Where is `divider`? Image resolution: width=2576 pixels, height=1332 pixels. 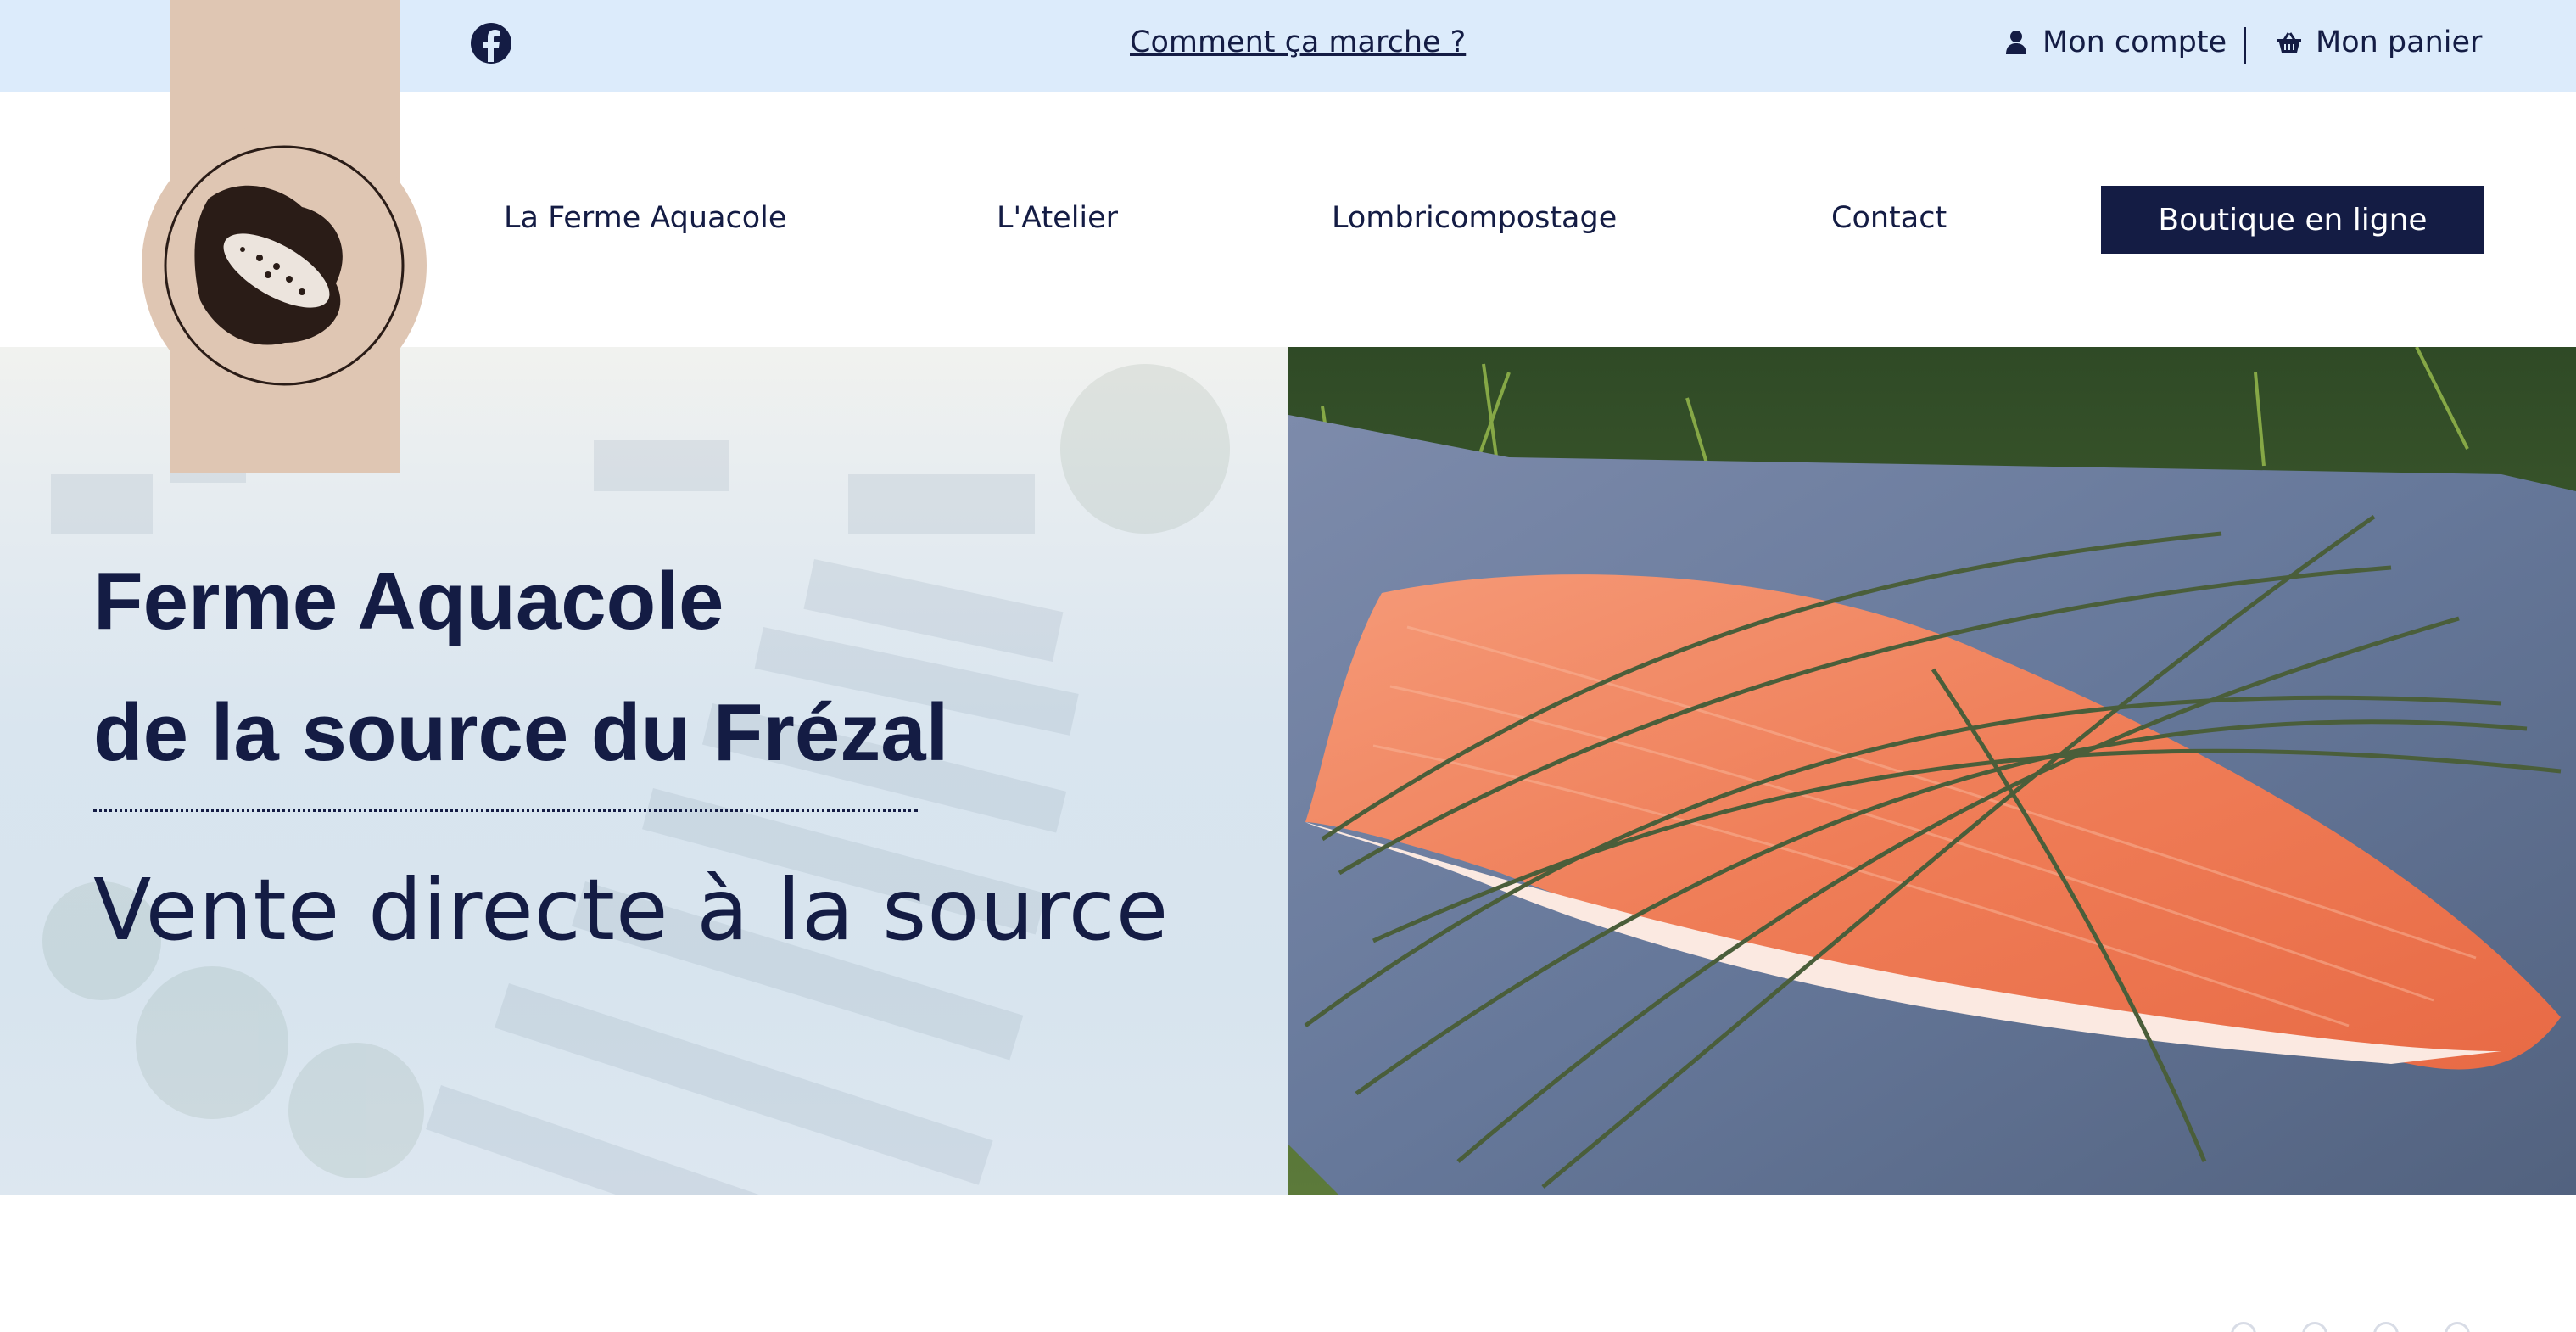 divider is located at coordinates (2245, 45).